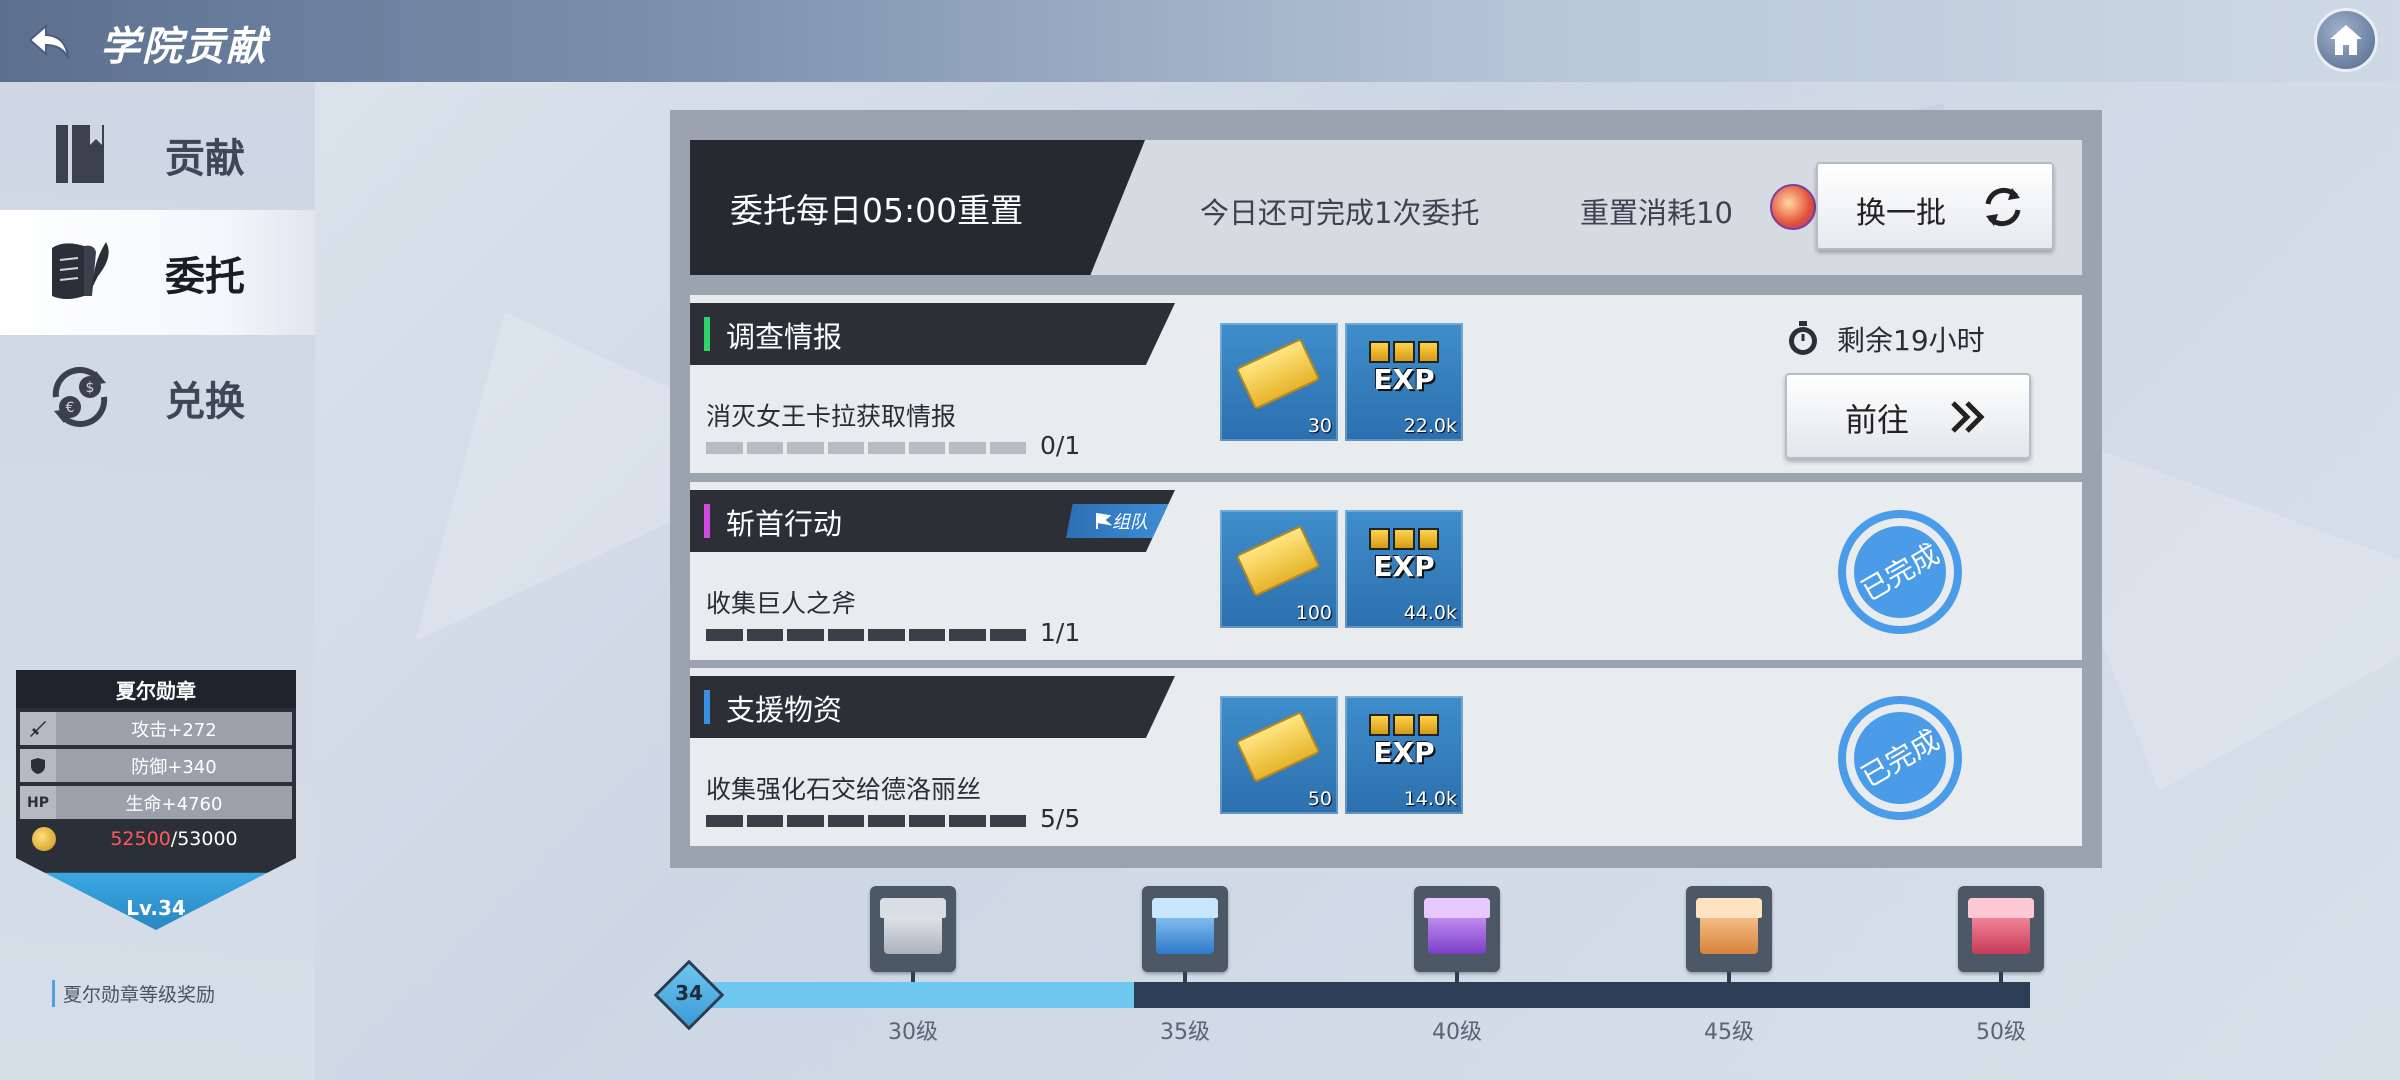  I want to click on reward-count: 50, so click(1319, 799).